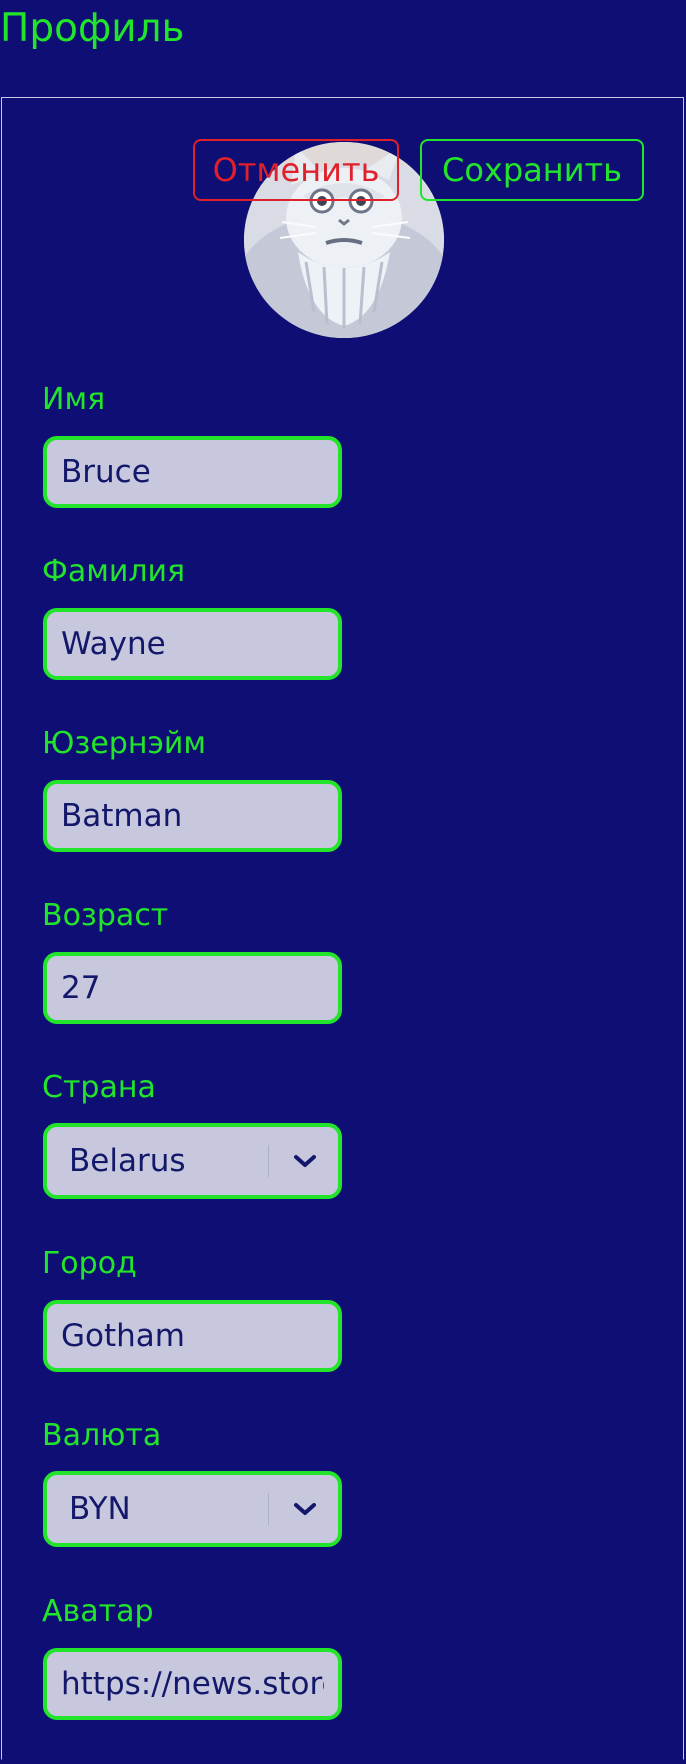  Describe the element at coordinates (98, 1611) in the screenshot. I see `avatar-url-label: Аватар` at that location.